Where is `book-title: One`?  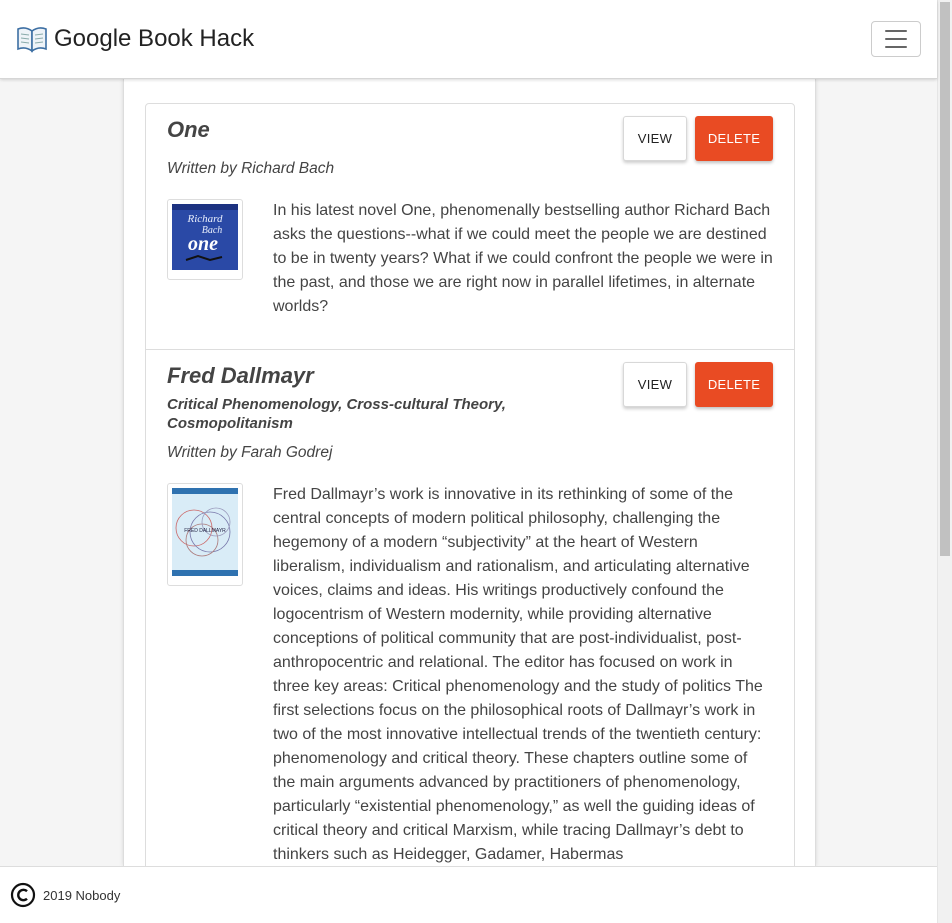
book-title: One is located at coordinates (188, 129).